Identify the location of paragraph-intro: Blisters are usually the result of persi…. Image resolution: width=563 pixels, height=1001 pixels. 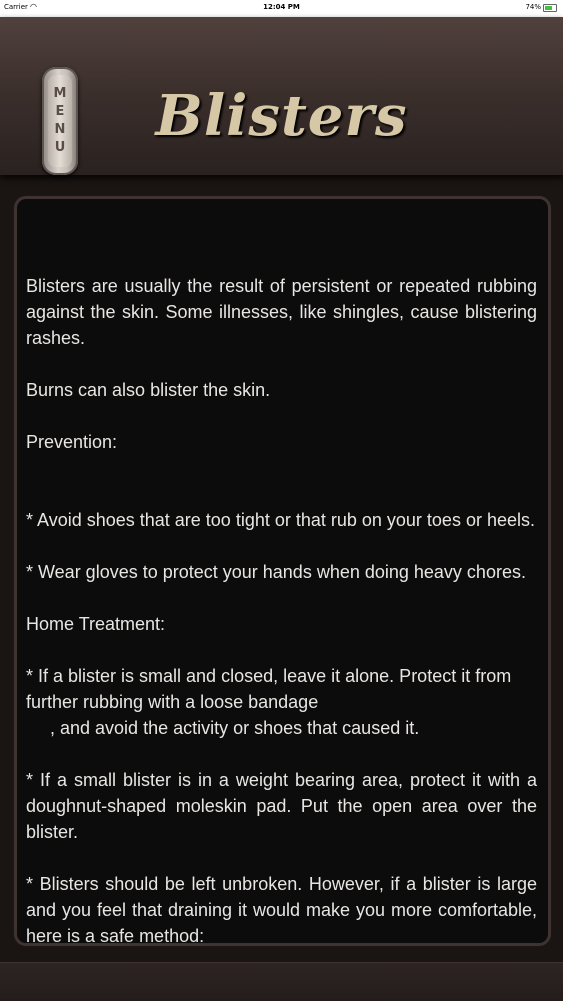
(281, 312).